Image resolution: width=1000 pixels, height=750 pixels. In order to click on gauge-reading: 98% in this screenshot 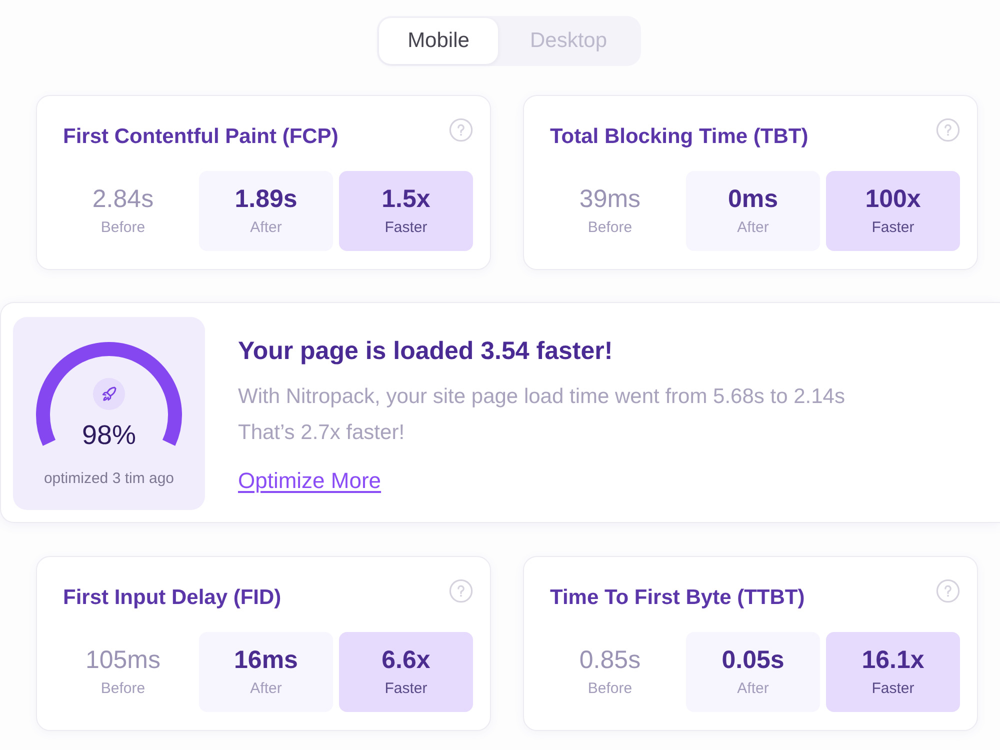, I will do `click(109, 435)`.